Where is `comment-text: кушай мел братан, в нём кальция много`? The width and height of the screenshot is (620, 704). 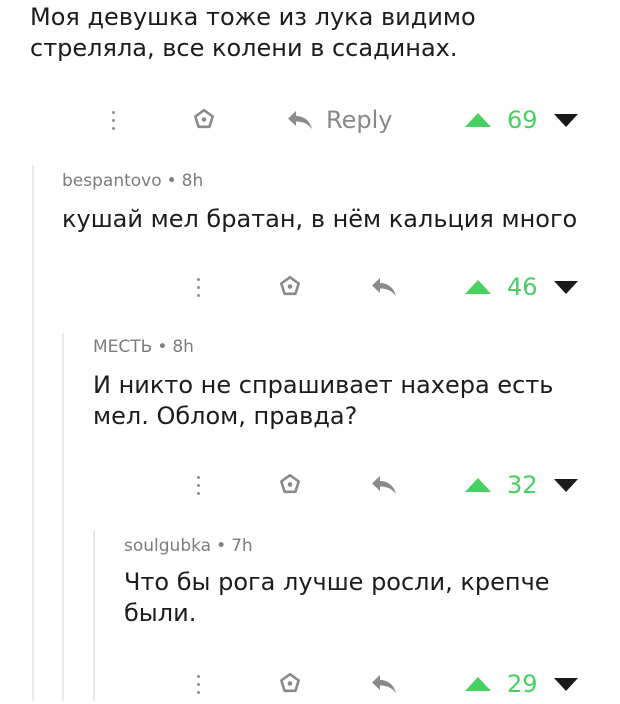
comment-text: кушай мел братан, в нём кальция много is located at coordinates (320, 219).